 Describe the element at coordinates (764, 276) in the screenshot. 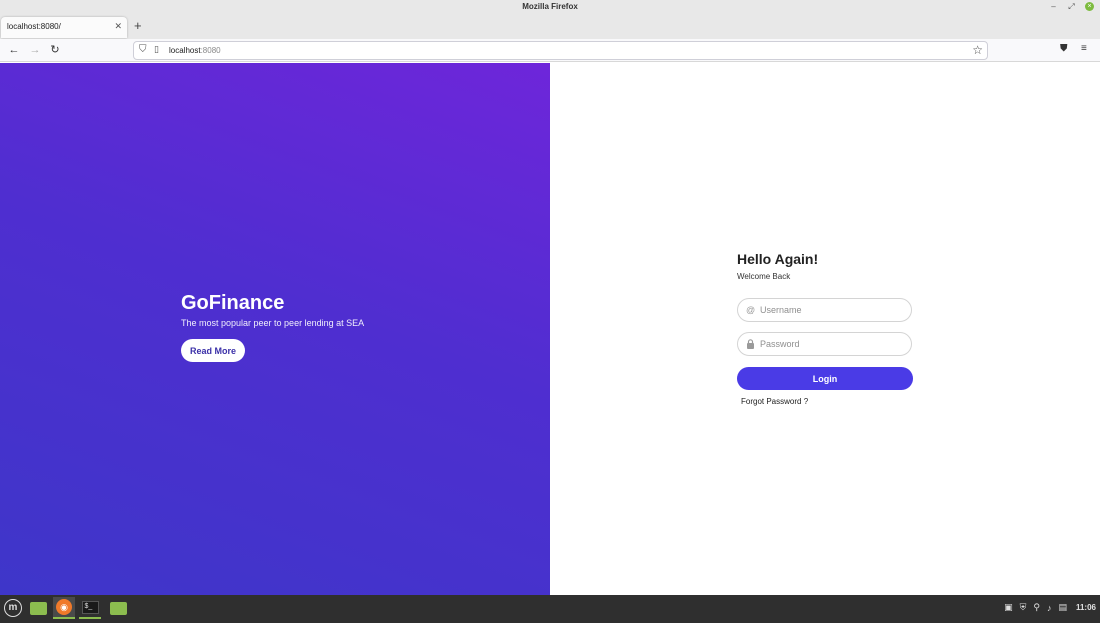

I see `welcome-text: Welcome Back` at that location.